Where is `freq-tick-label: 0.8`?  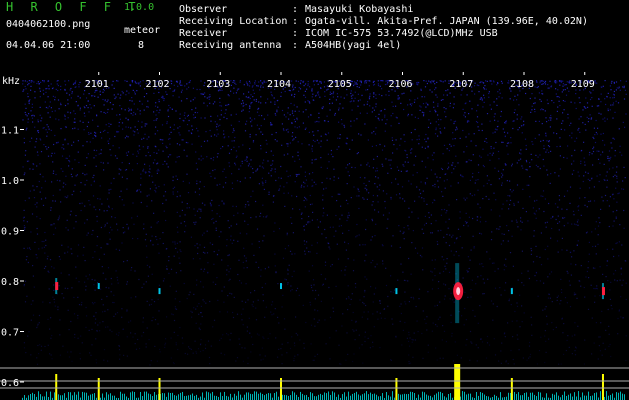
freq-tick-label: 0.8 is located at coordinates (10, 282).